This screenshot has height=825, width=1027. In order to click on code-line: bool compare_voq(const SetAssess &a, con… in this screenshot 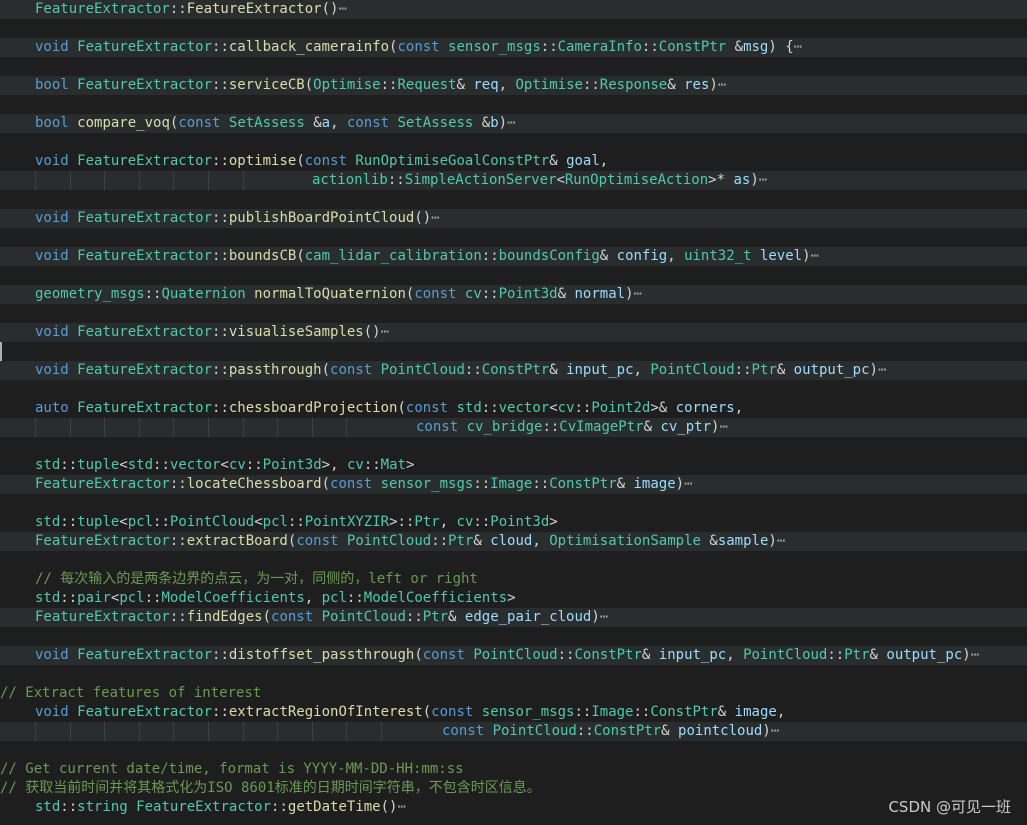, I will do `click(513, 123)`.